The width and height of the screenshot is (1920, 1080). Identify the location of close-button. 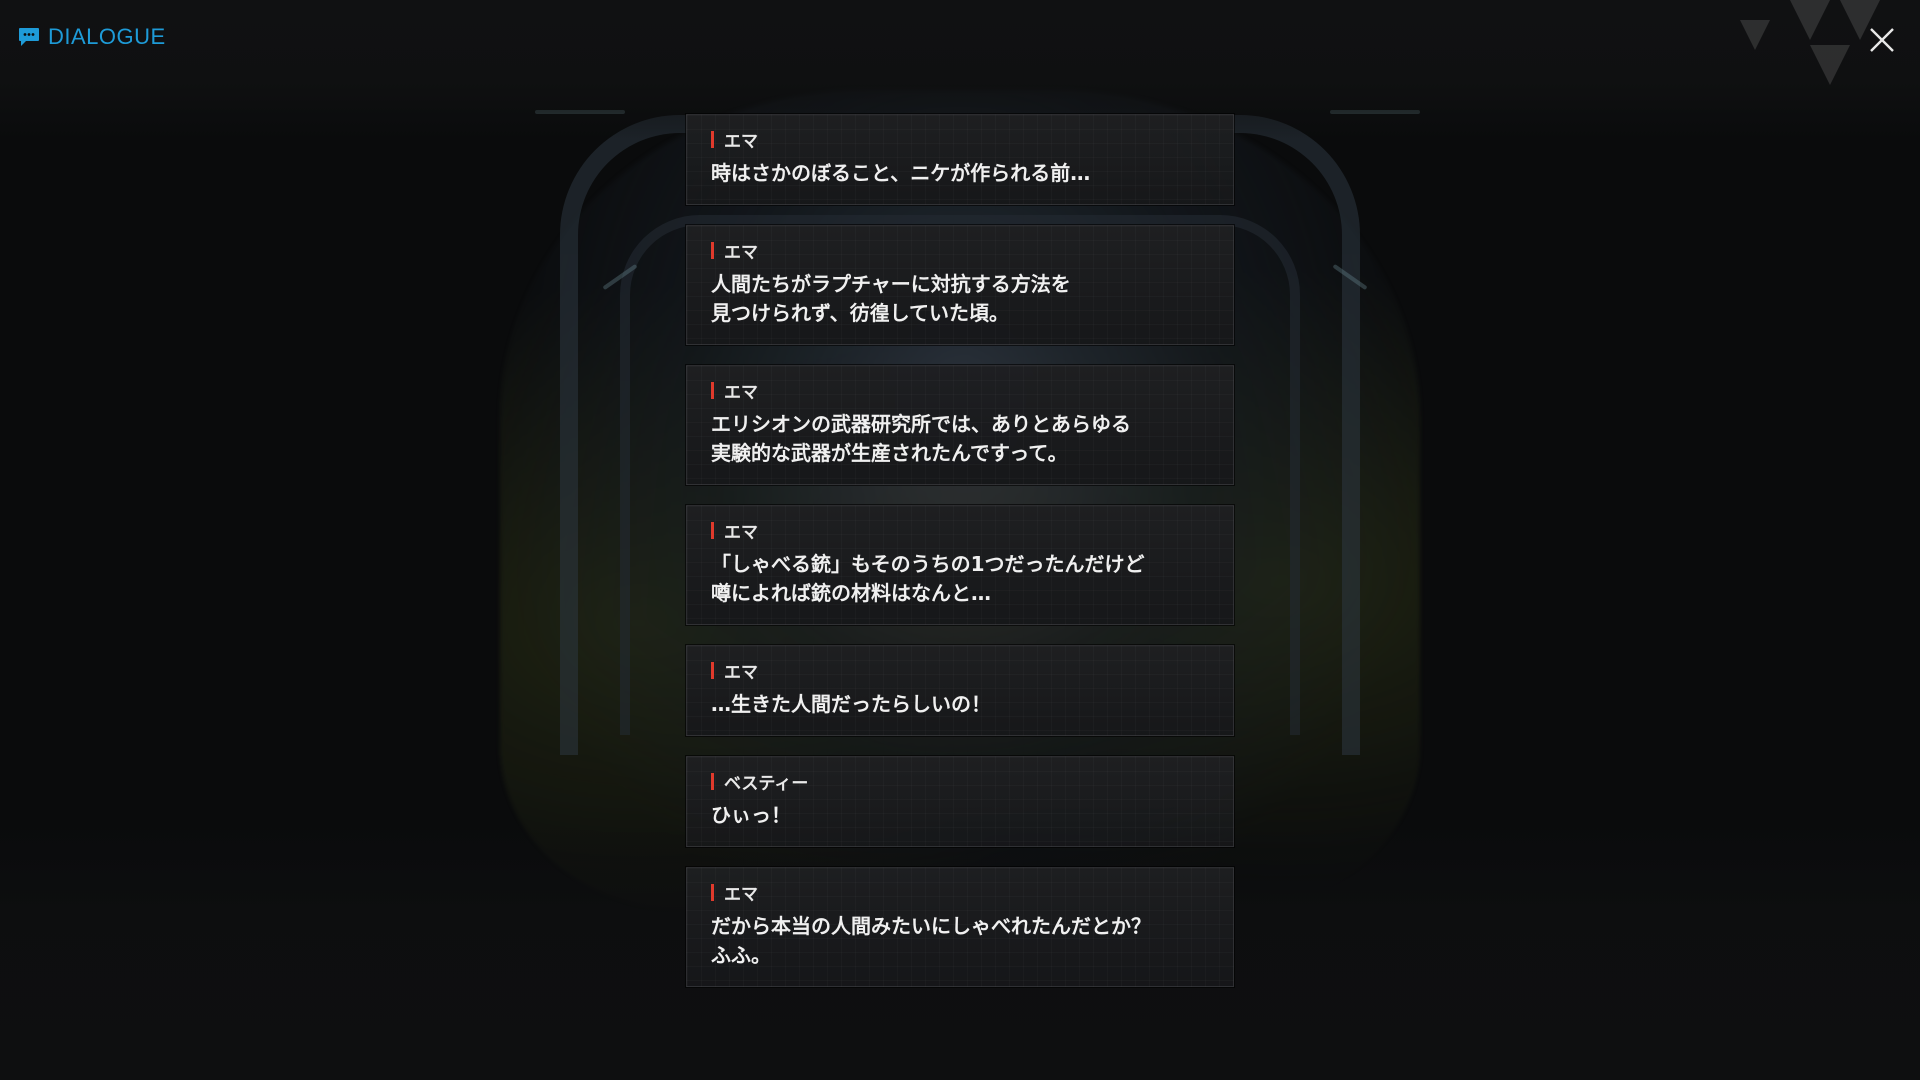
(1882, 40).